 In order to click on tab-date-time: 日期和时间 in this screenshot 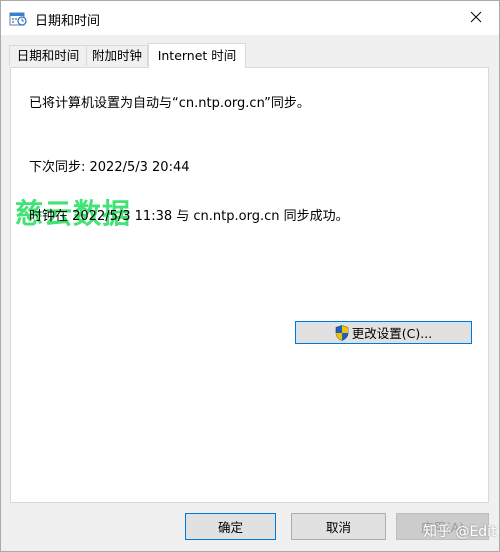, I will do `click(48, 55)`.